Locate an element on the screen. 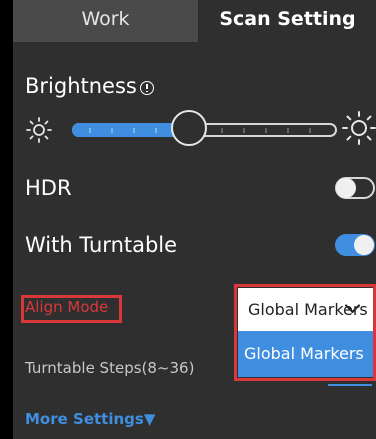 This screenshot has width=376, height=439. turntable-steps-label: Turntable Steps(8~36) is located at coordinates (110, 368).